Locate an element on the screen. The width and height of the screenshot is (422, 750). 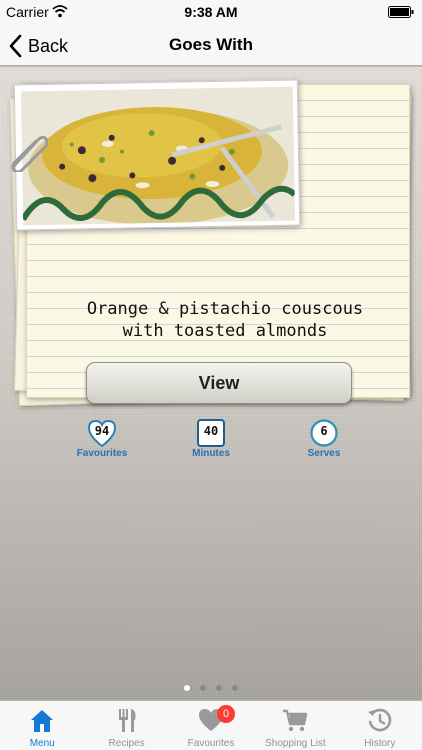
recipe-photo-frame is located at coordinates (157, 155).